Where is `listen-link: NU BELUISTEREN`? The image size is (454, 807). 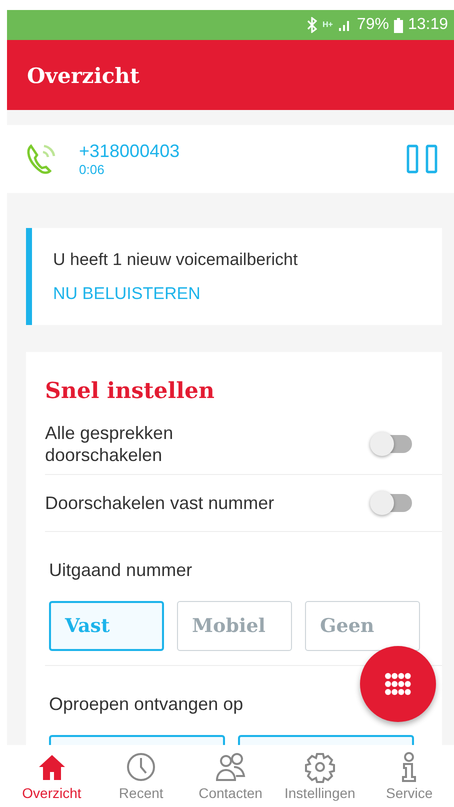 listen-link: NU BELUISTEREN is located at coordinates (247, 294).